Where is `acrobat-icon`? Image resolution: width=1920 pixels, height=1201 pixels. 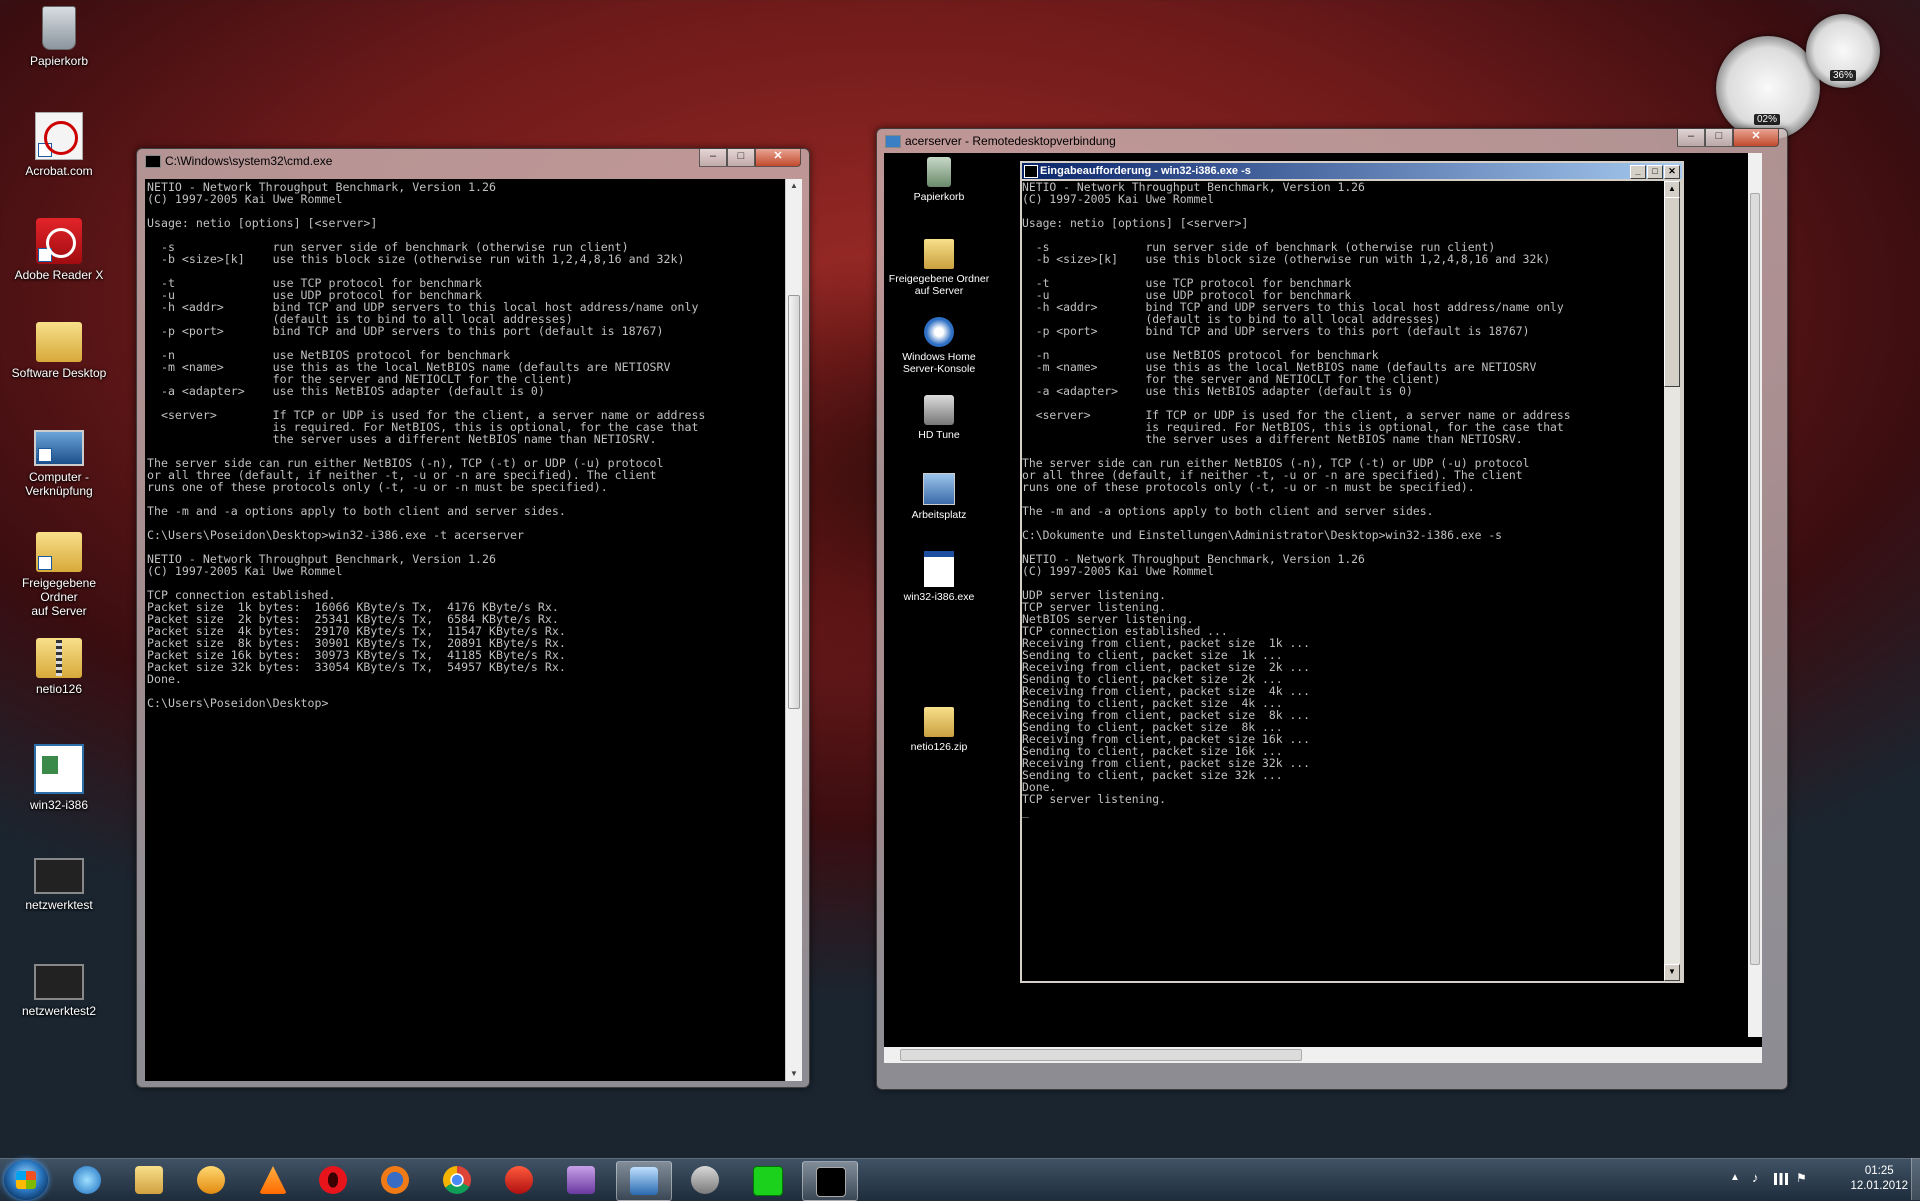
acrobat-icon is located at coordinates (59, 136).